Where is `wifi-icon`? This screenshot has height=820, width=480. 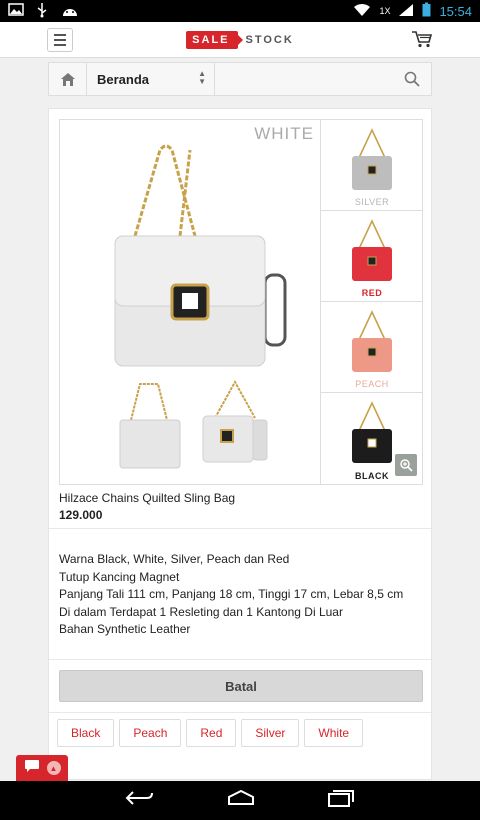 wifi-icon is located at coordinates (362, 11).